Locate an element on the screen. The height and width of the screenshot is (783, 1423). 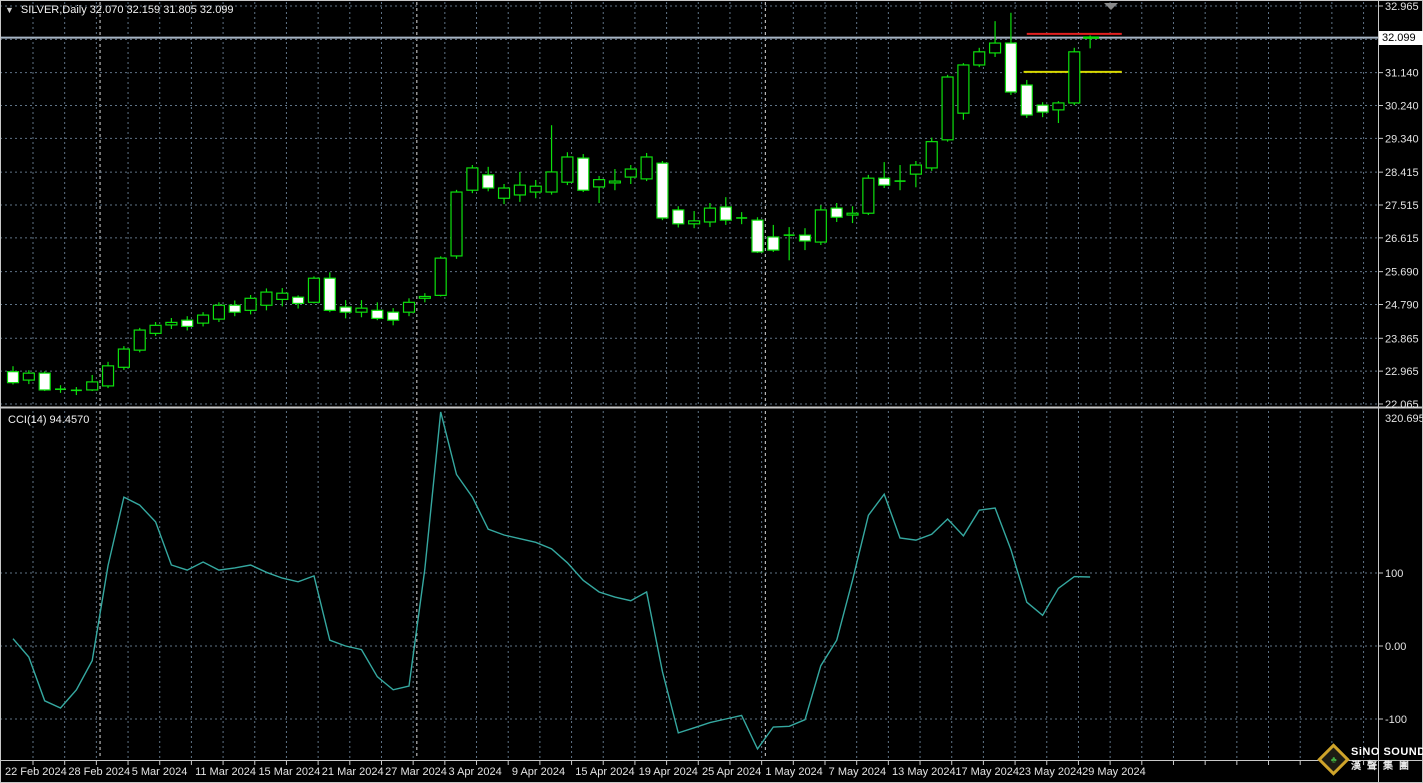
sino-sound-logo-icon: ♣ is located at coordinates (1333, 759).